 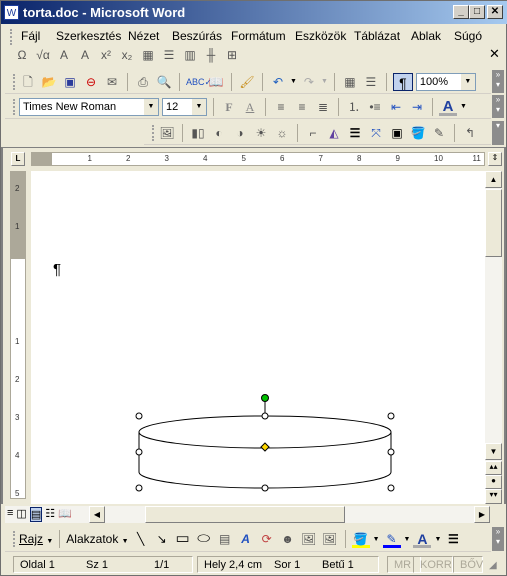 I want to click on superscript-icon: x², so click(x=106, y=55).